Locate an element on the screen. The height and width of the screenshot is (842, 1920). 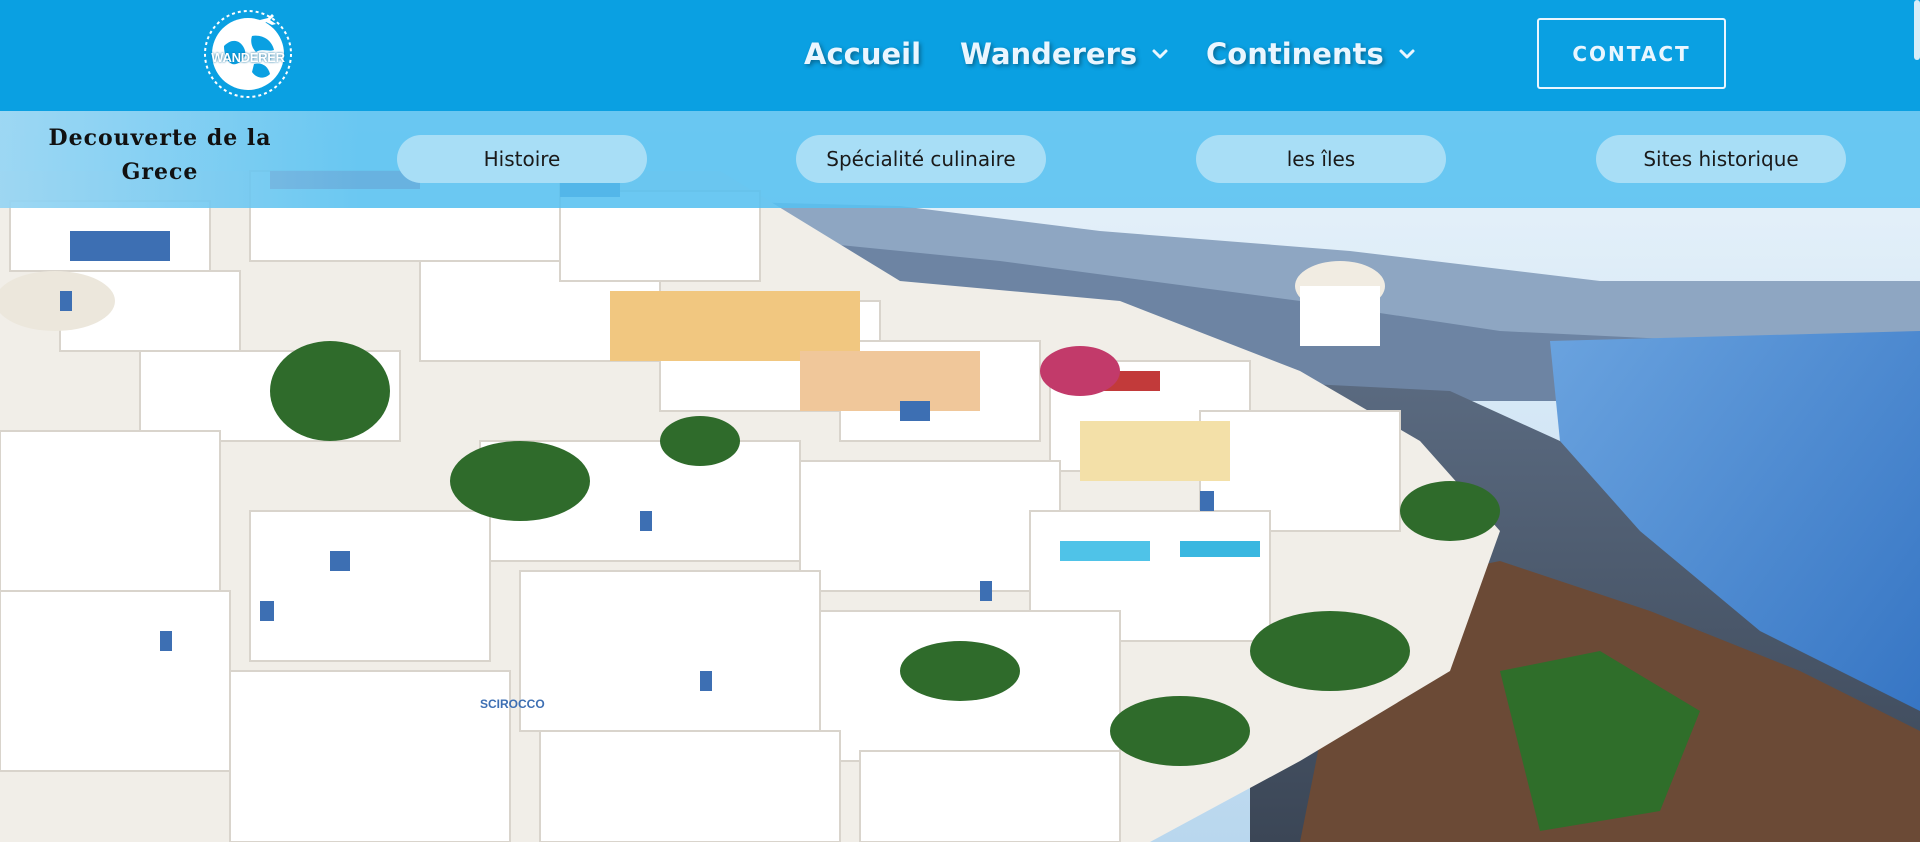
scirocco-sign: SCIROCCO is located at coordinates (512, 704).